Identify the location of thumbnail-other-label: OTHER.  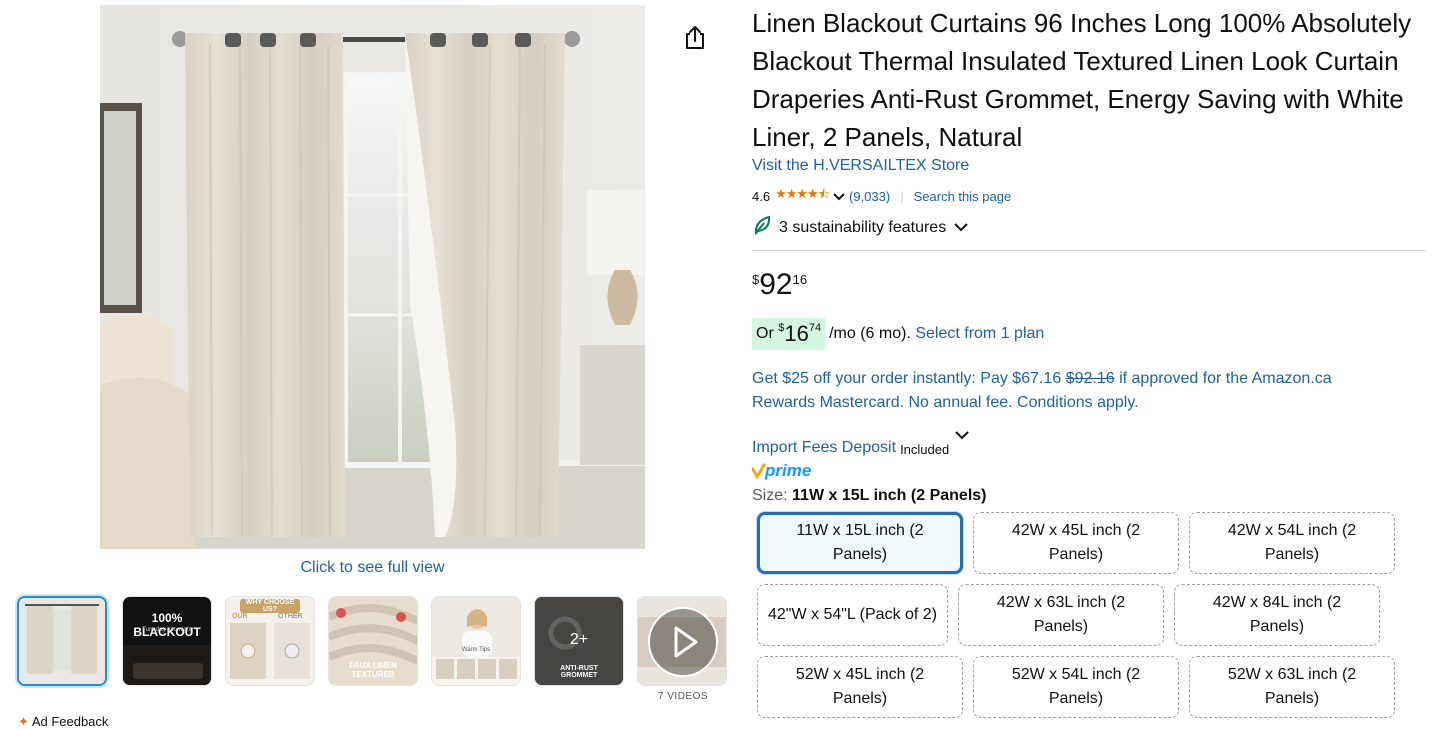
(290, 616).